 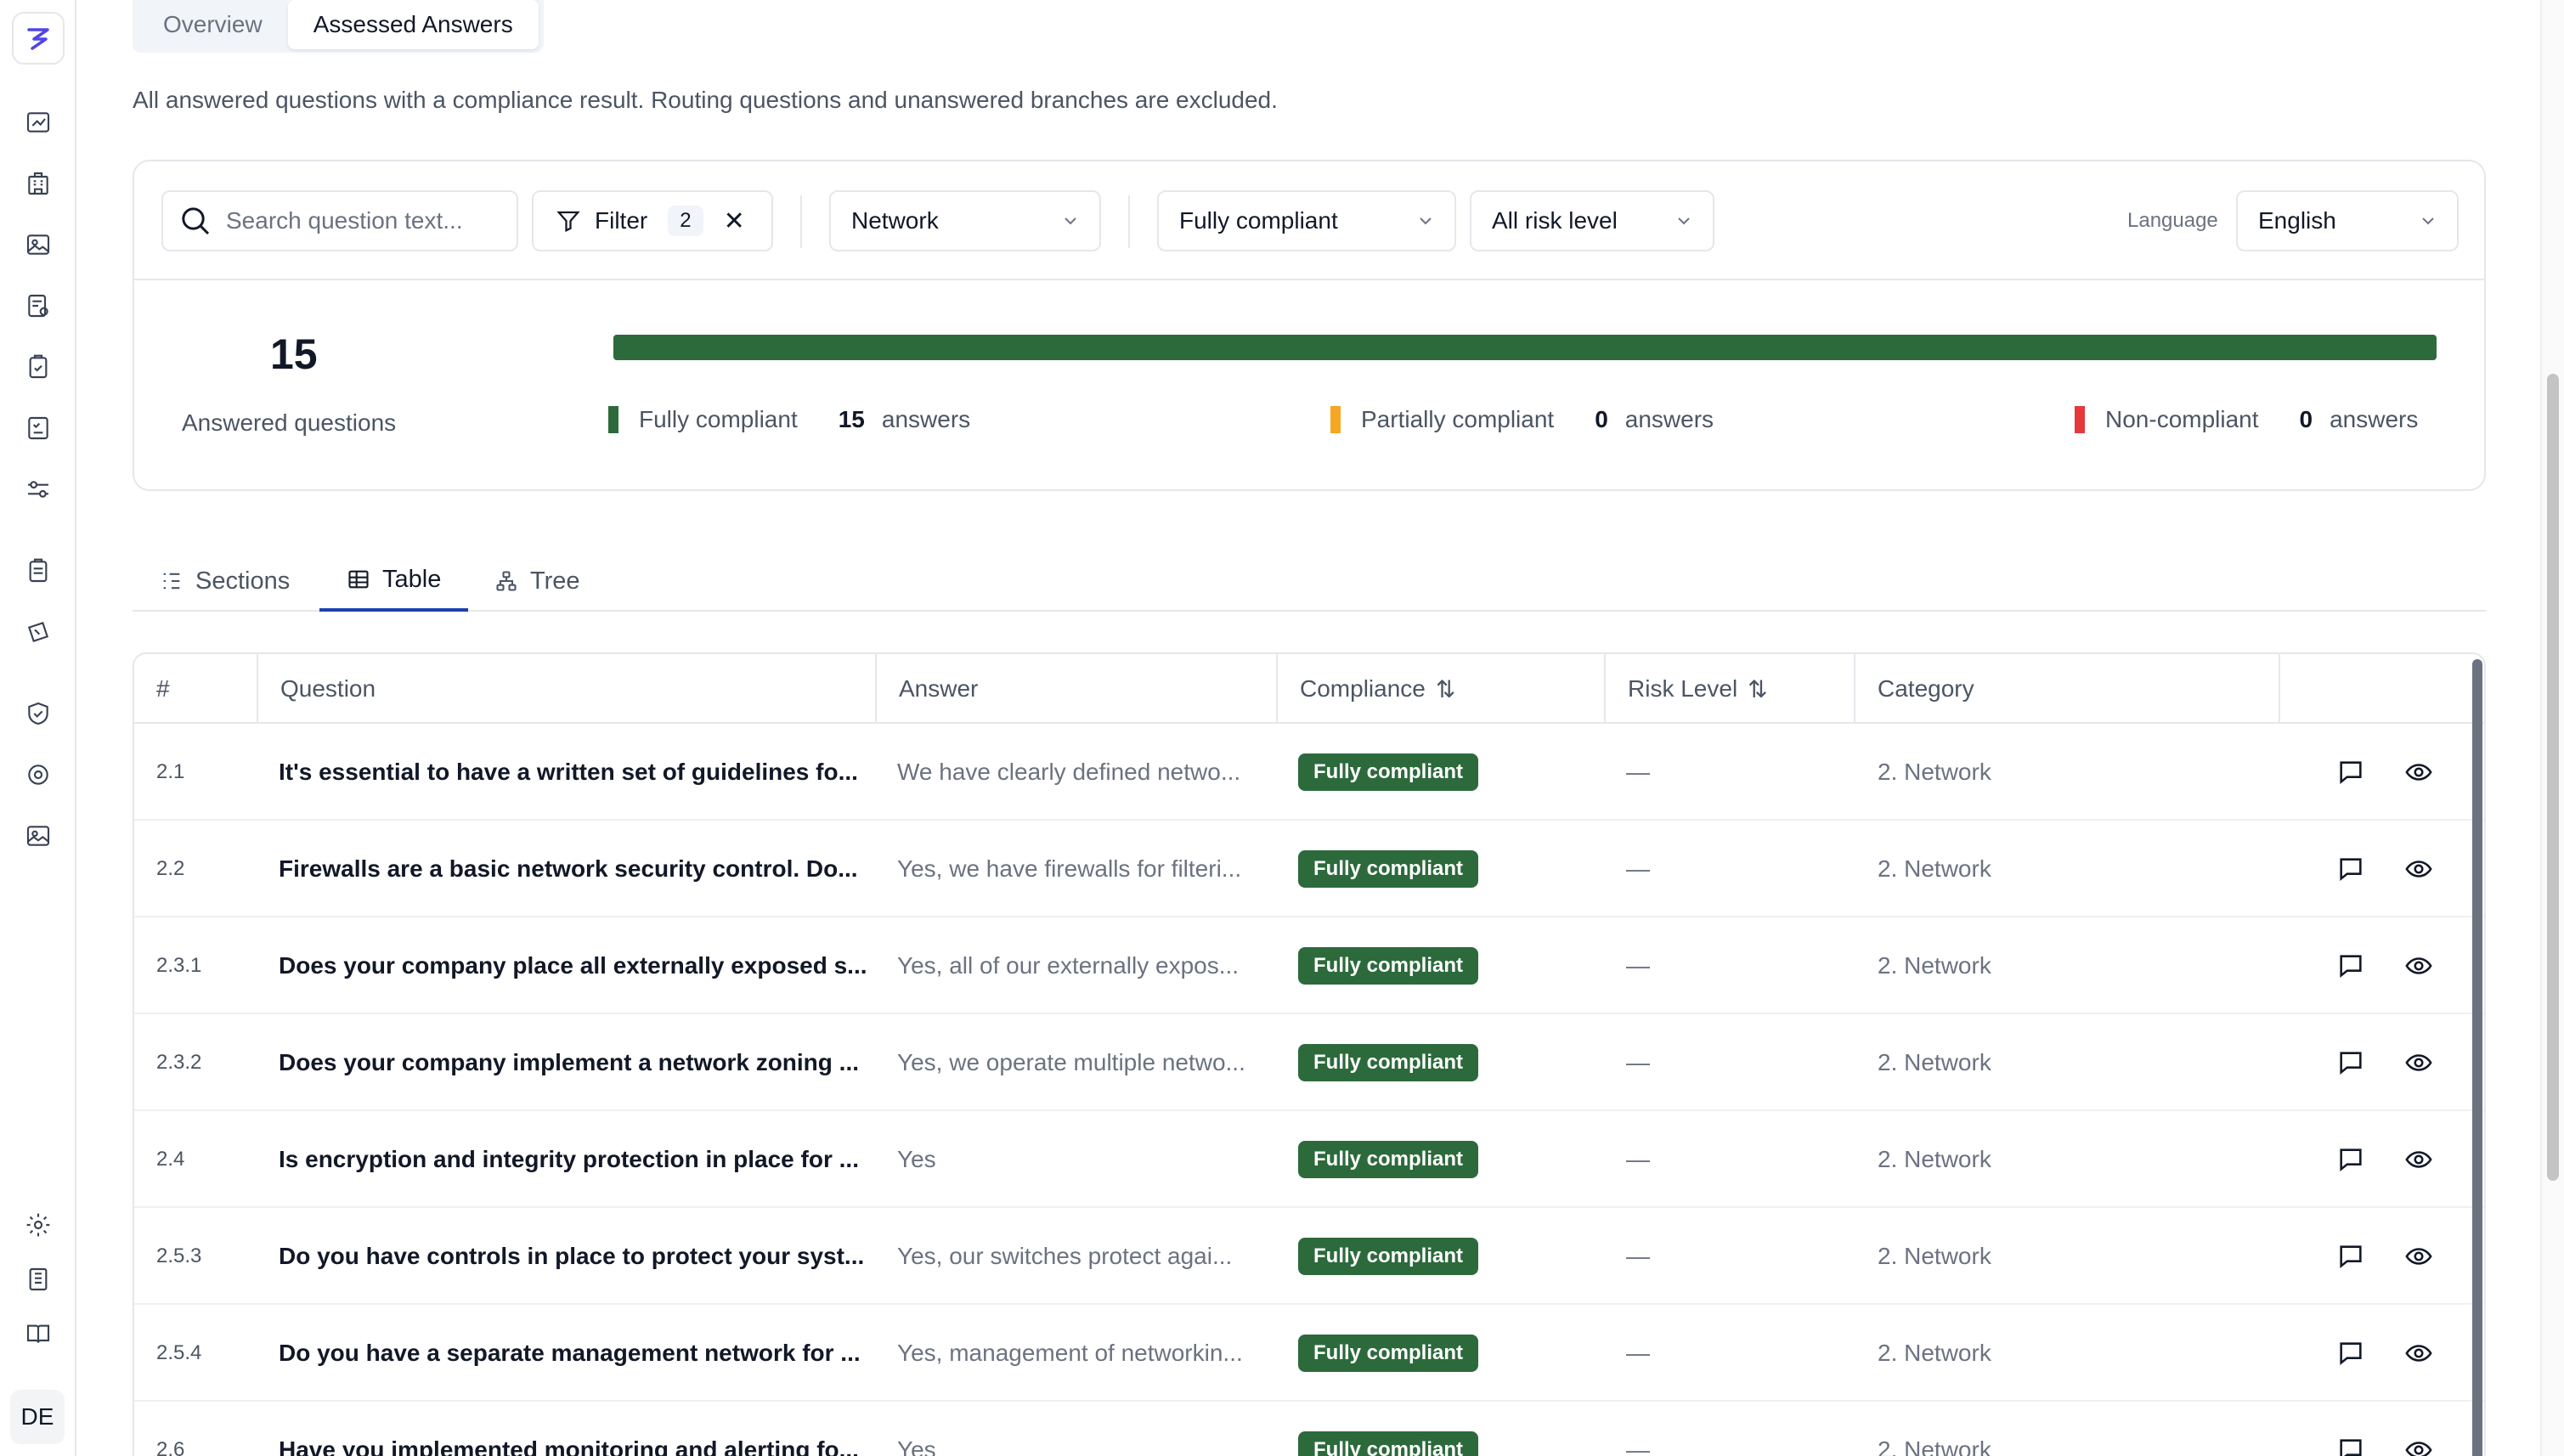 I want to click on building-icon, so click(x=38, y=183).